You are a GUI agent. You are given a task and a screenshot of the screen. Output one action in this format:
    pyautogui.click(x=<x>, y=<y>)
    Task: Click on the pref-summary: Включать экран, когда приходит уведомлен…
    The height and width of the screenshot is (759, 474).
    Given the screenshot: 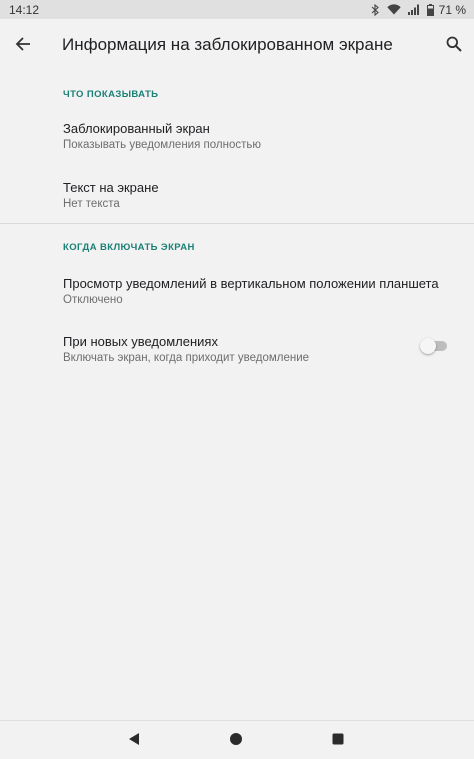 What is the action you would take?
    pyautogui.click(x=186, y=358)
    